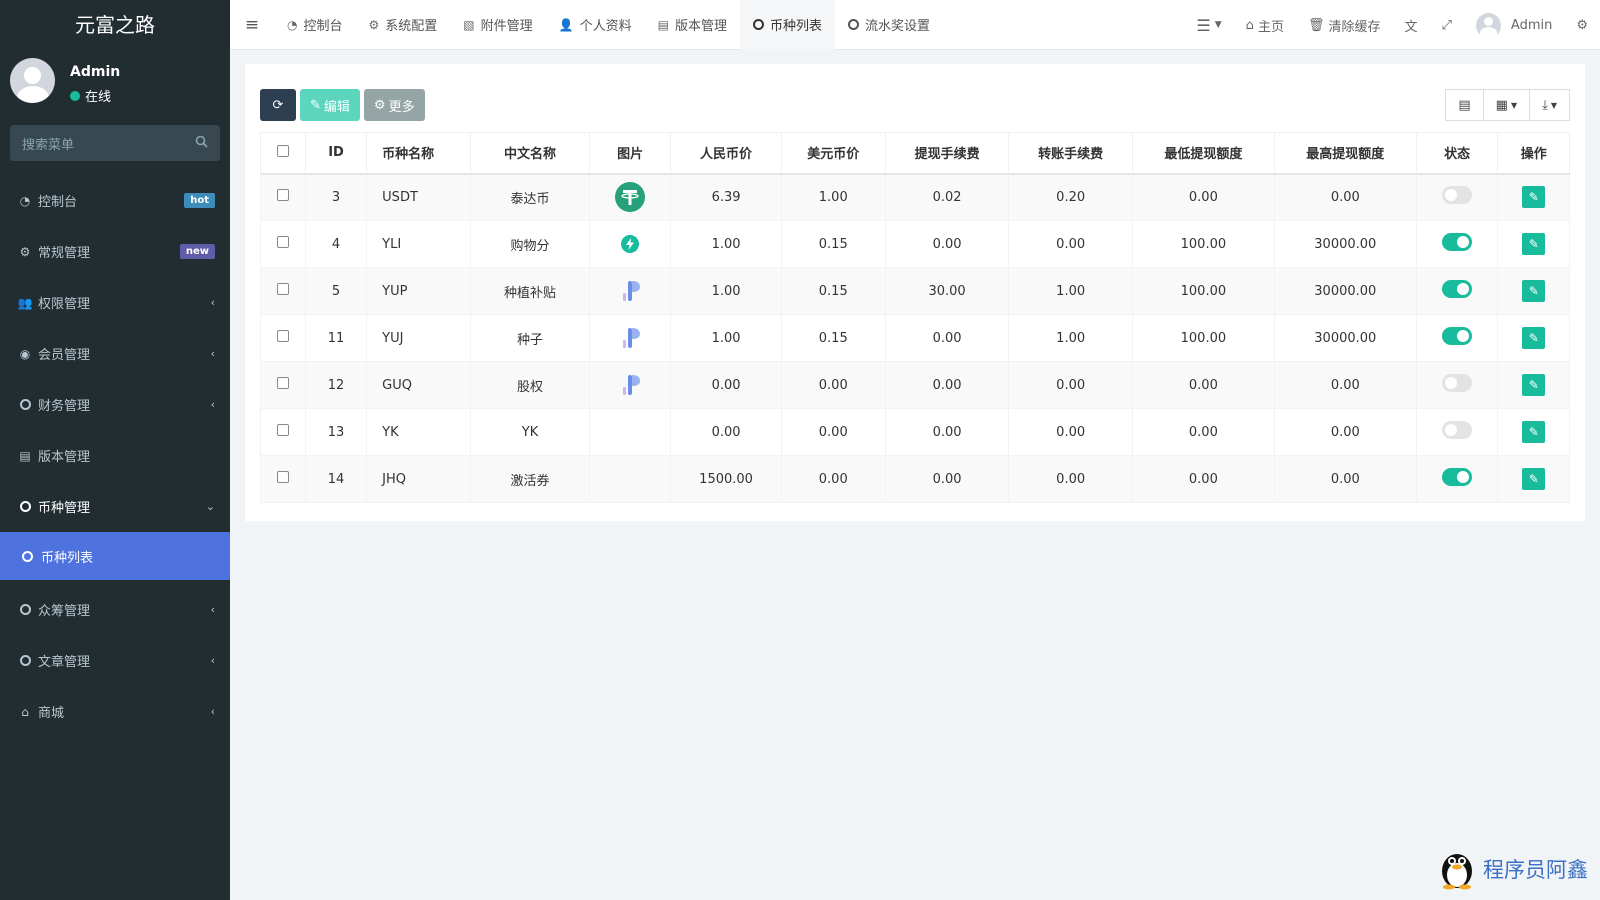  What do you see at coordinates (374, 24) in the screenshot?
I see `cog-icon: ⚙` at bounding box center [374, 24].